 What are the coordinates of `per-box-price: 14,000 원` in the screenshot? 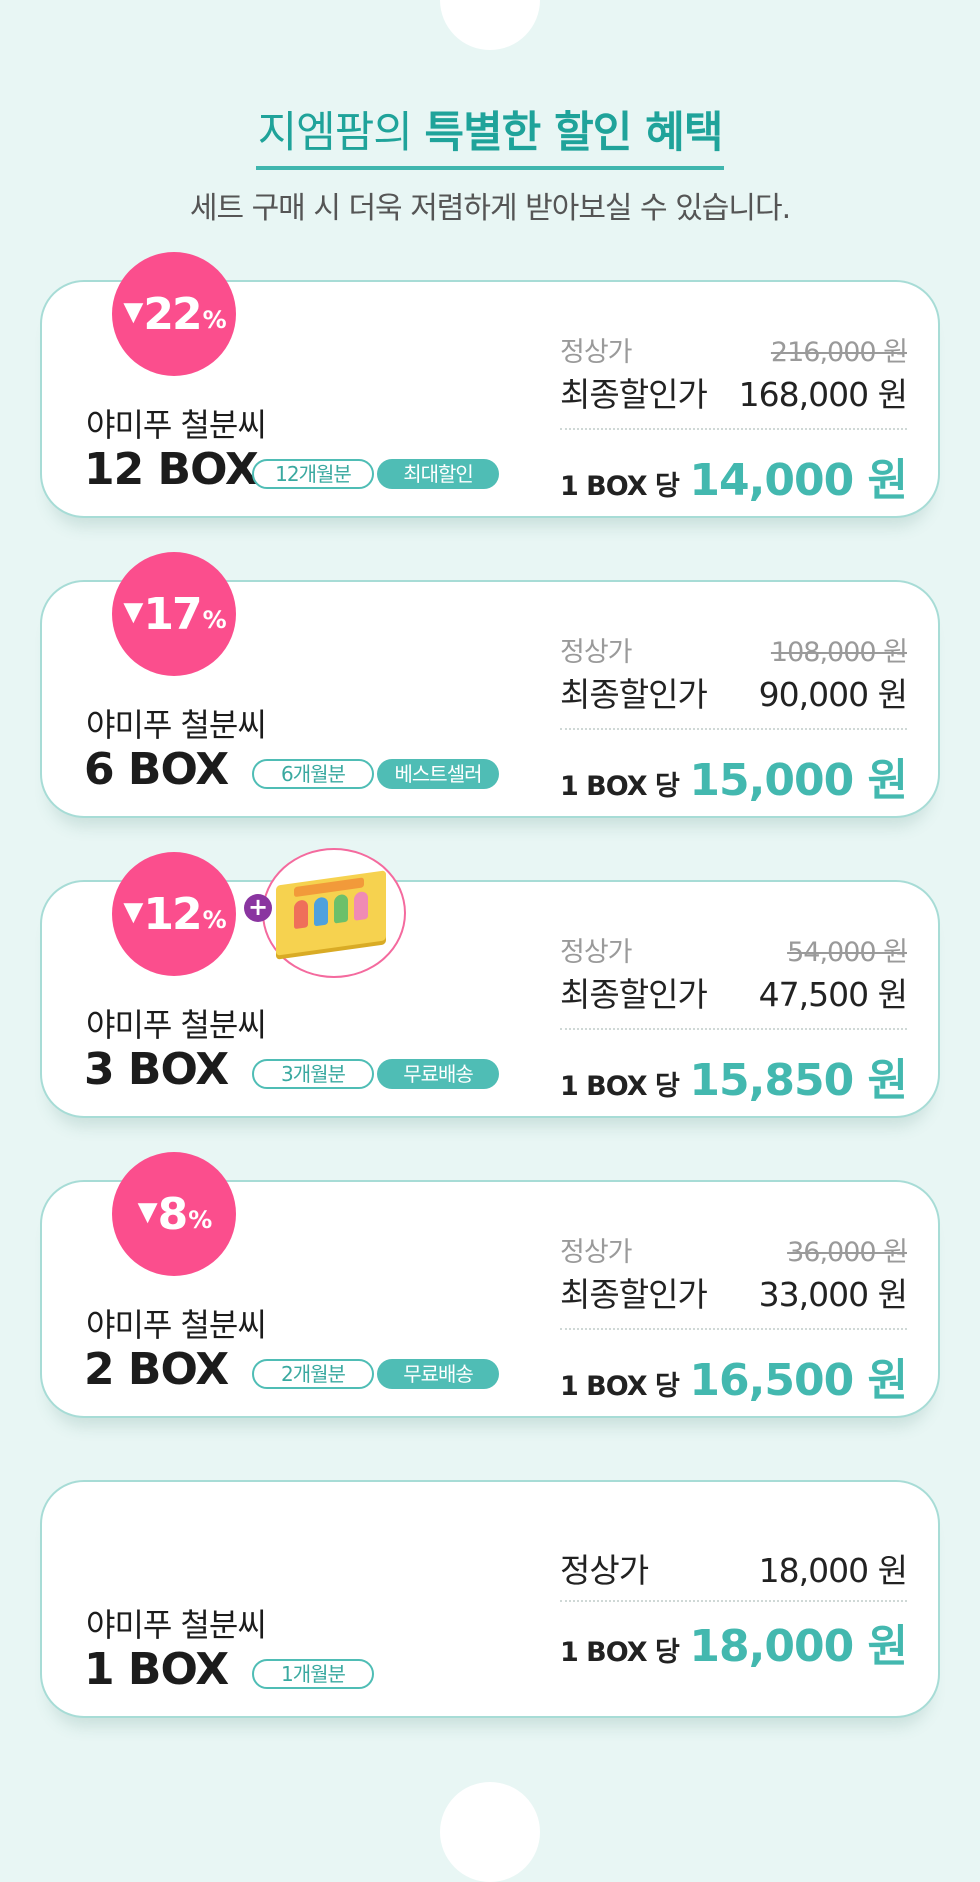 It's located at (798, 480).